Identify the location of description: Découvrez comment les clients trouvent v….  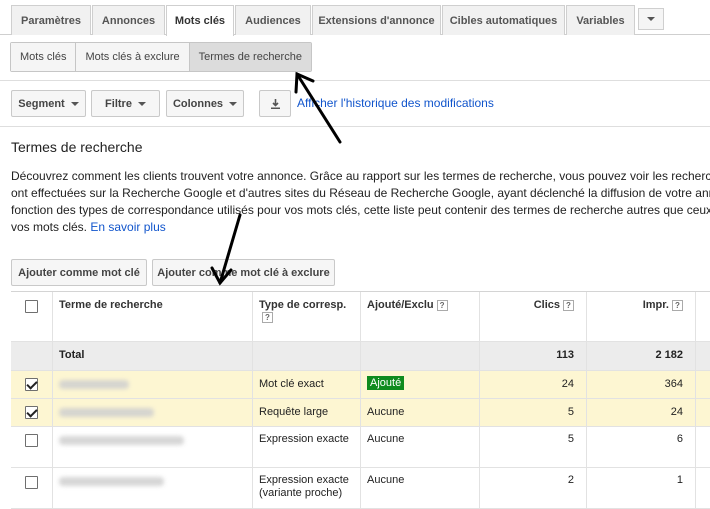
(360, 201).